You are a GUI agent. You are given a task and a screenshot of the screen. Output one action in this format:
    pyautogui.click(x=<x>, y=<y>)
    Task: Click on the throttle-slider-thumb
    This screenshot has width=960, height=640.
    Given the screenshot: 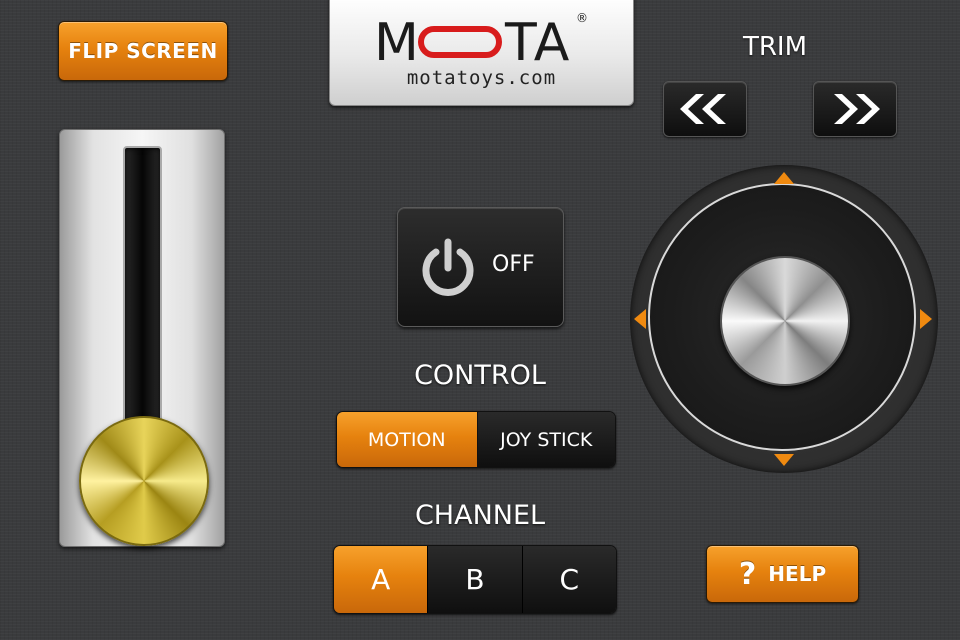 What is the action you would take?
    pyautogui.click(x=144, y=481)
    